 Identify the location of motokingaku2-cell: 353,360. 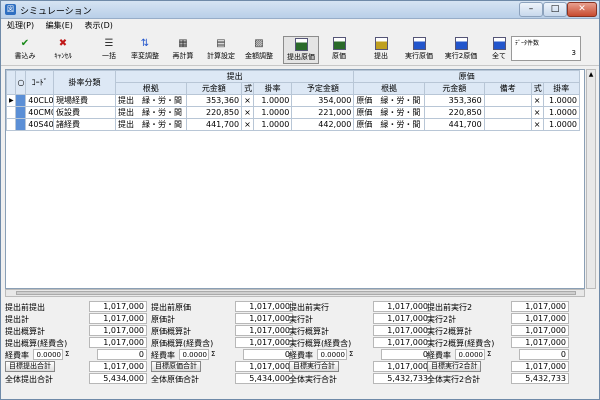
(454, 100).